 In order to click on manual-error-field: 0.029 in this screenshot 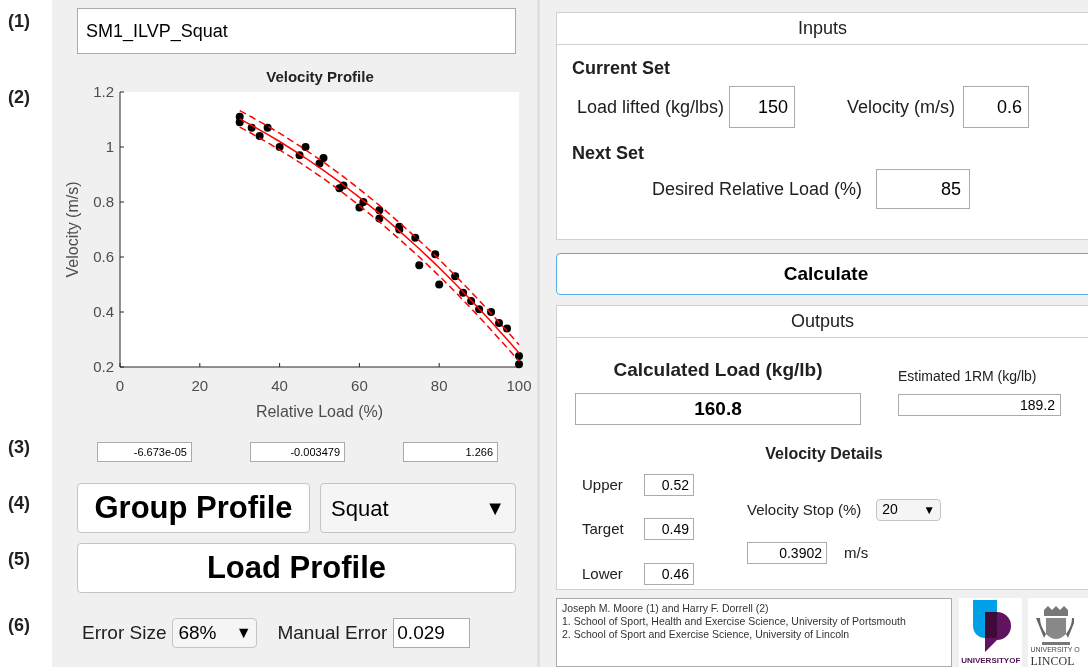, I will do `click(432, 633)`.